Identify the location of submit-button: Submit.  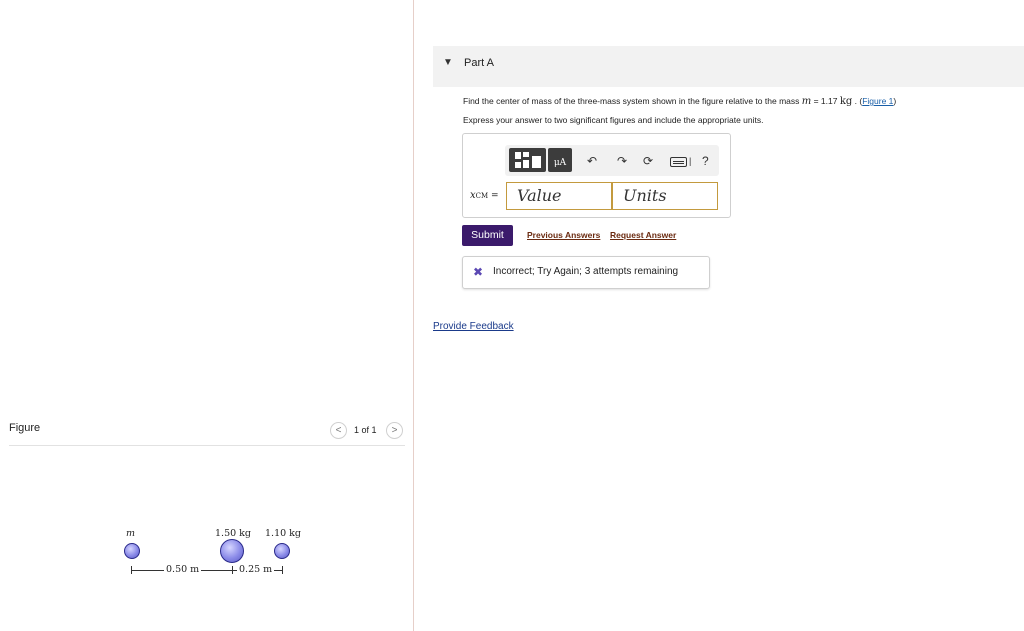
(487, 235).